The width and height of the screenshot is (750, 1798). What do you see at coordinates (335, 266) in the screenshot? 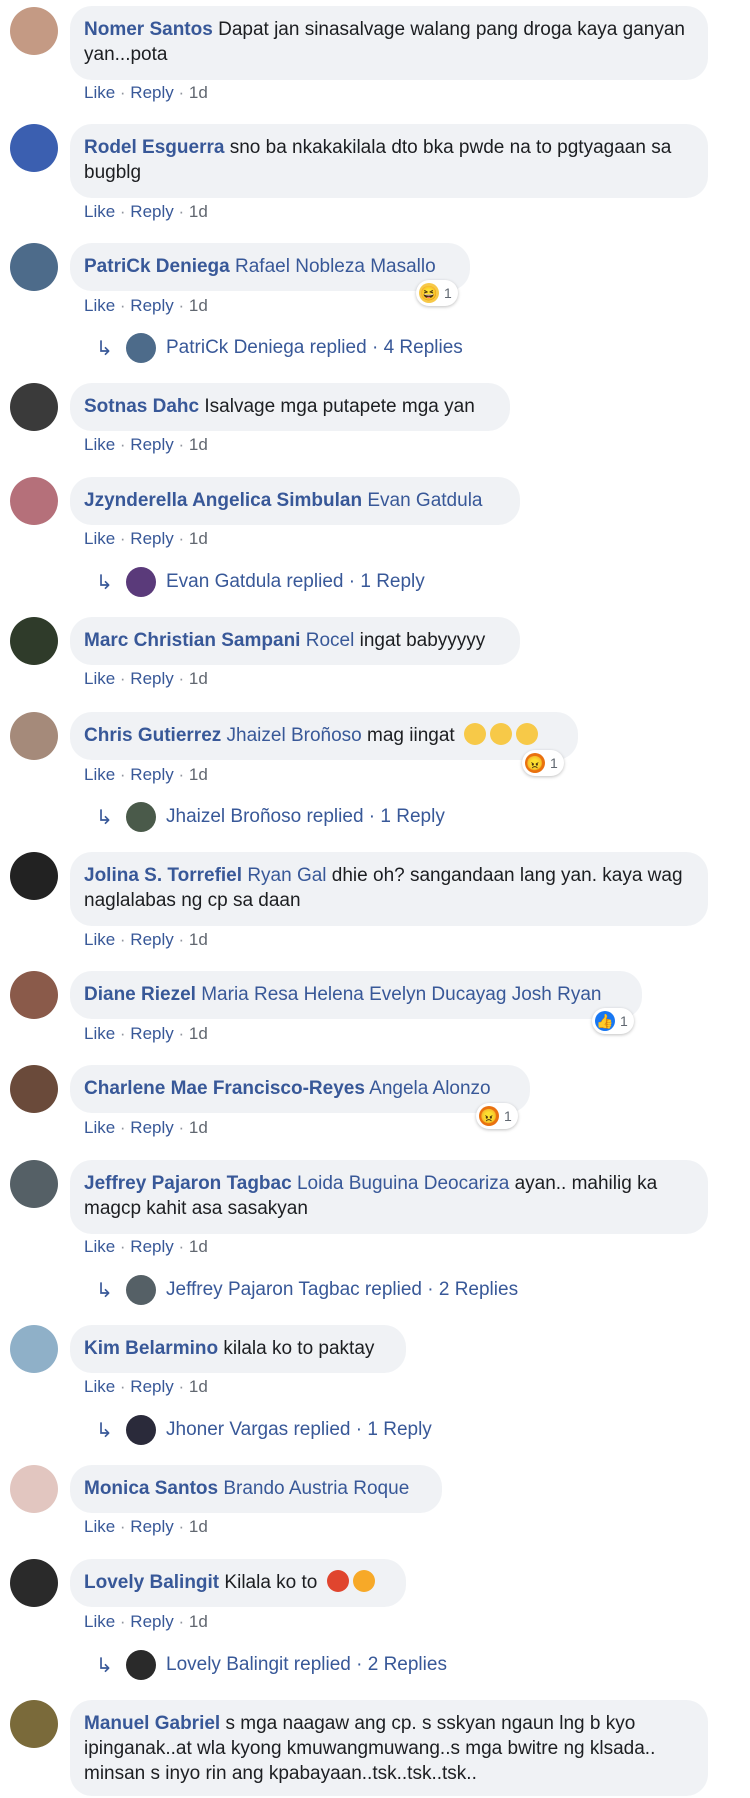
I see `mention-link: Rafael Nobleza Masallo` at bounding box center [335, 266].